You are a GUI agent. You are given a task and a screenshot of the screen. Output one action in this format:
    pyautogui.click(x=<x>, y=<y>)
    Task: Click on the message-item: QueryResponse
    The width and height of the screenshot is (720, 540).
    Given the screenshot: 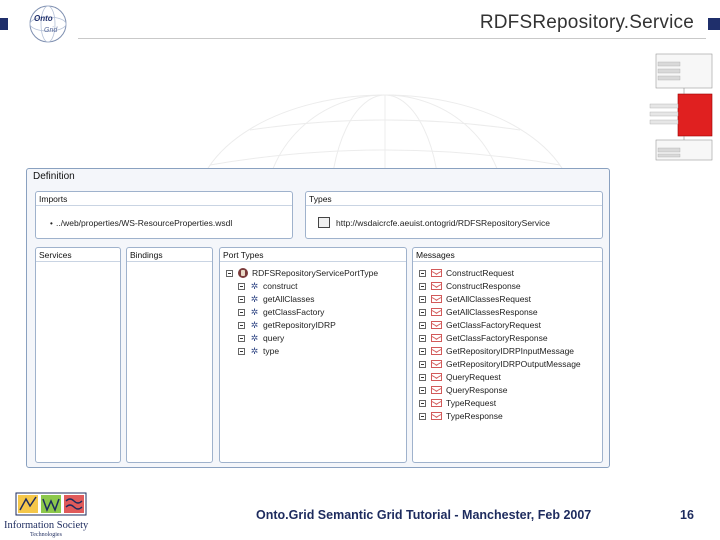 What is the action you would take?
    pyautogui.click(x=463, y=390)
    